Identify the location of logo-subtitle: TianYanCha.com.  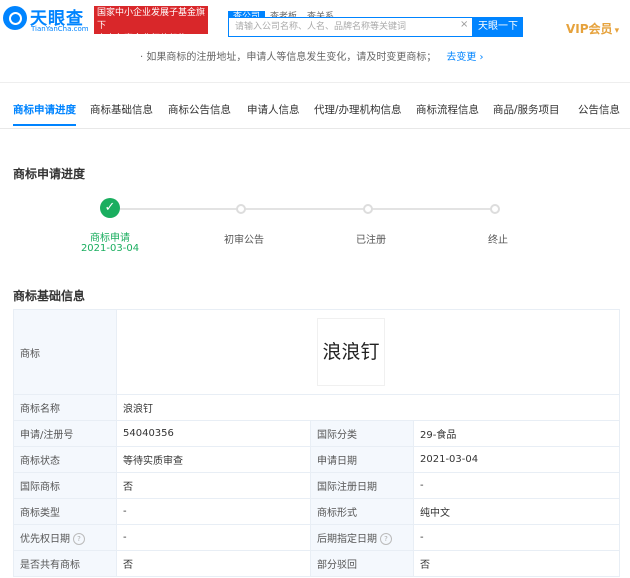
(60, 29).